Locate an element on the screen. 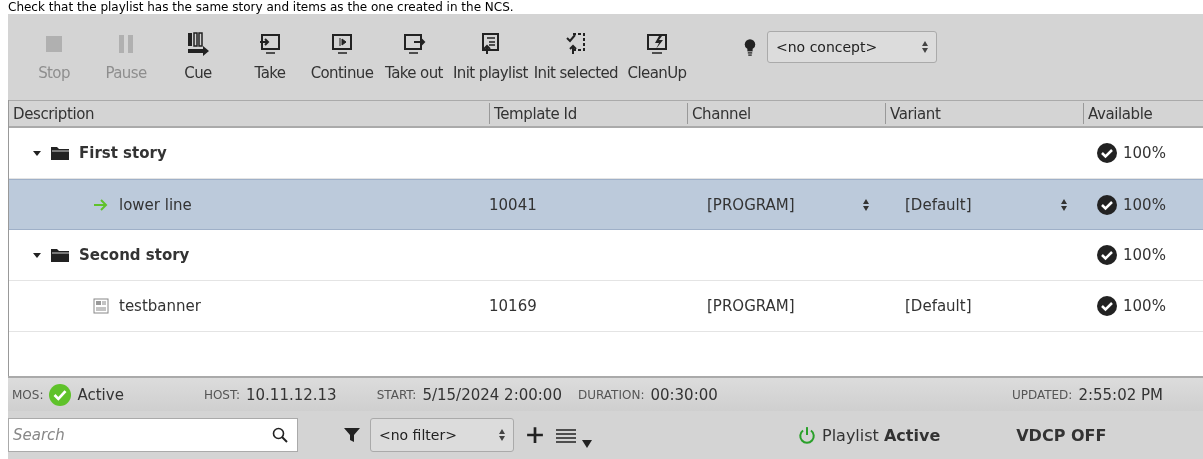 This screenshot has width=1203, height=459. cleanup-icon is located at coordinates (657, 44).